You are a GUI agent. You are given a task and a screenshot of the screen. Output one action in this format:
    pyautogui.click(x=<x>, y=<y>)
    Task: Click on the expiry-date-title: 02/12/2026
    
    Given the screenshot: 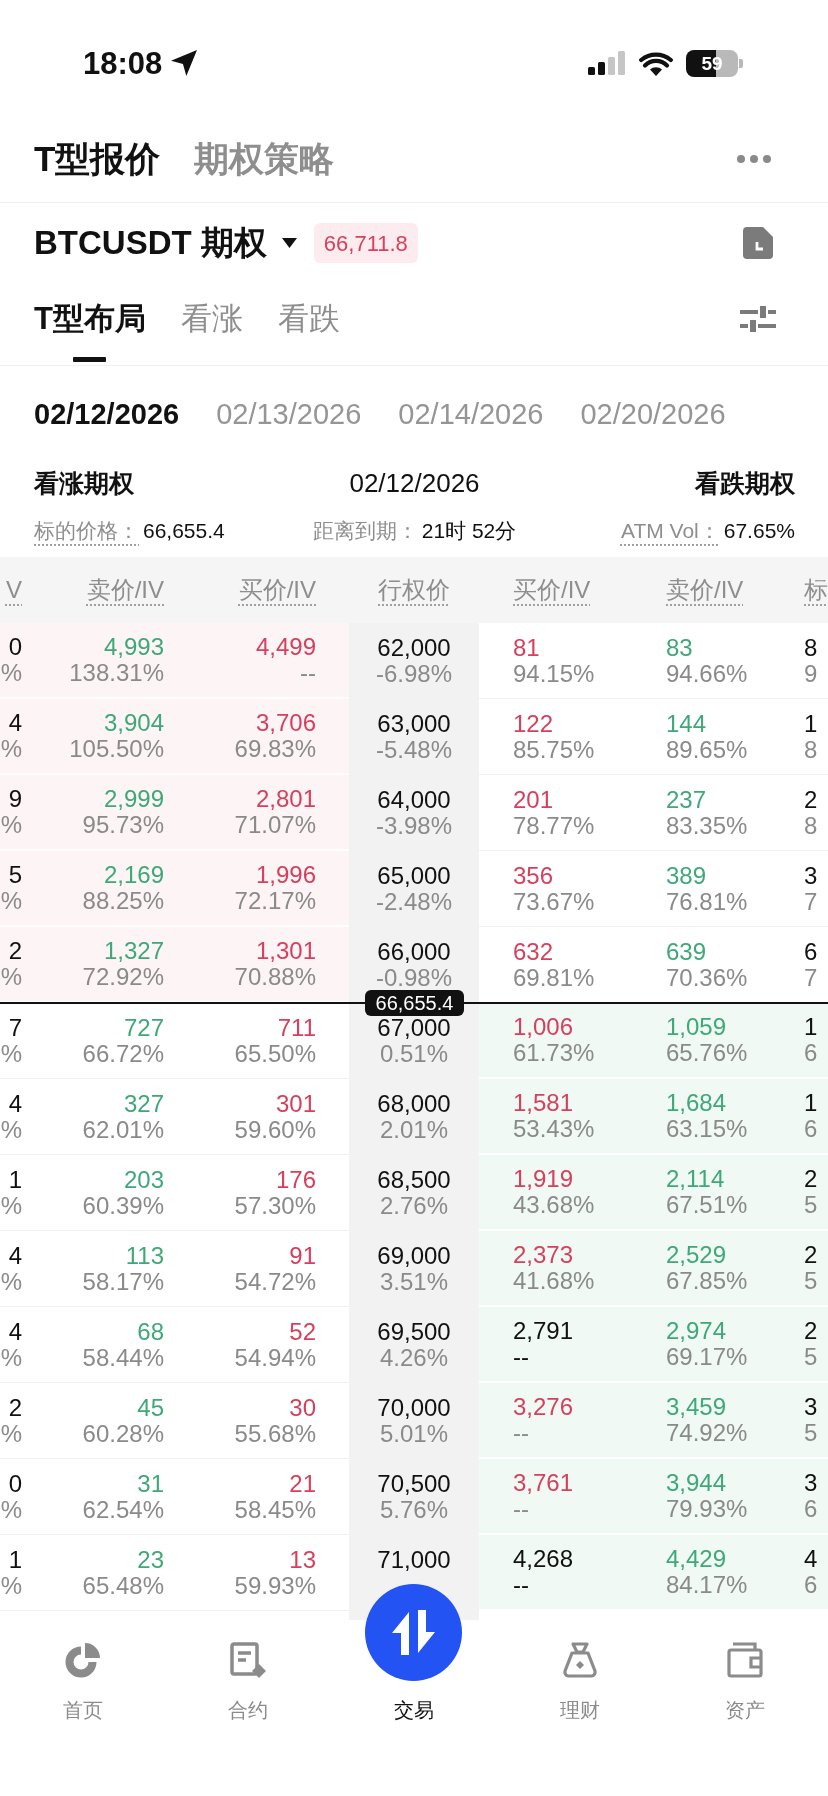 What is the action you would take?
    pyautogui.click(x=414, y=483)
    